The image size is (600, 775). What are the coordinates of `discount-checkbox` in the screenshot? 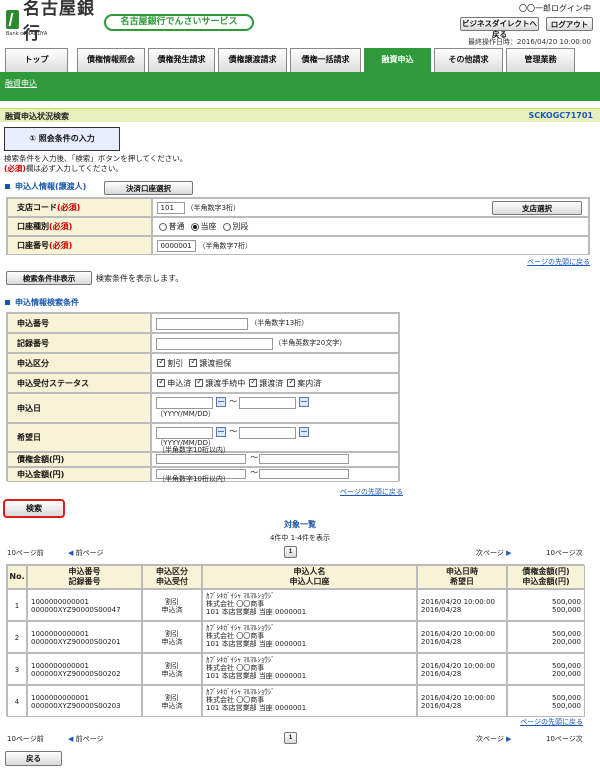 It's located at (161, 362).